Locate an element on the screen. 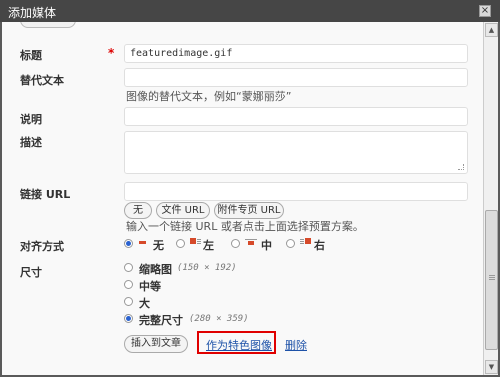 The height and width of the screenshot is (377, 500). highlight-box is located at coordinates (236, 342).